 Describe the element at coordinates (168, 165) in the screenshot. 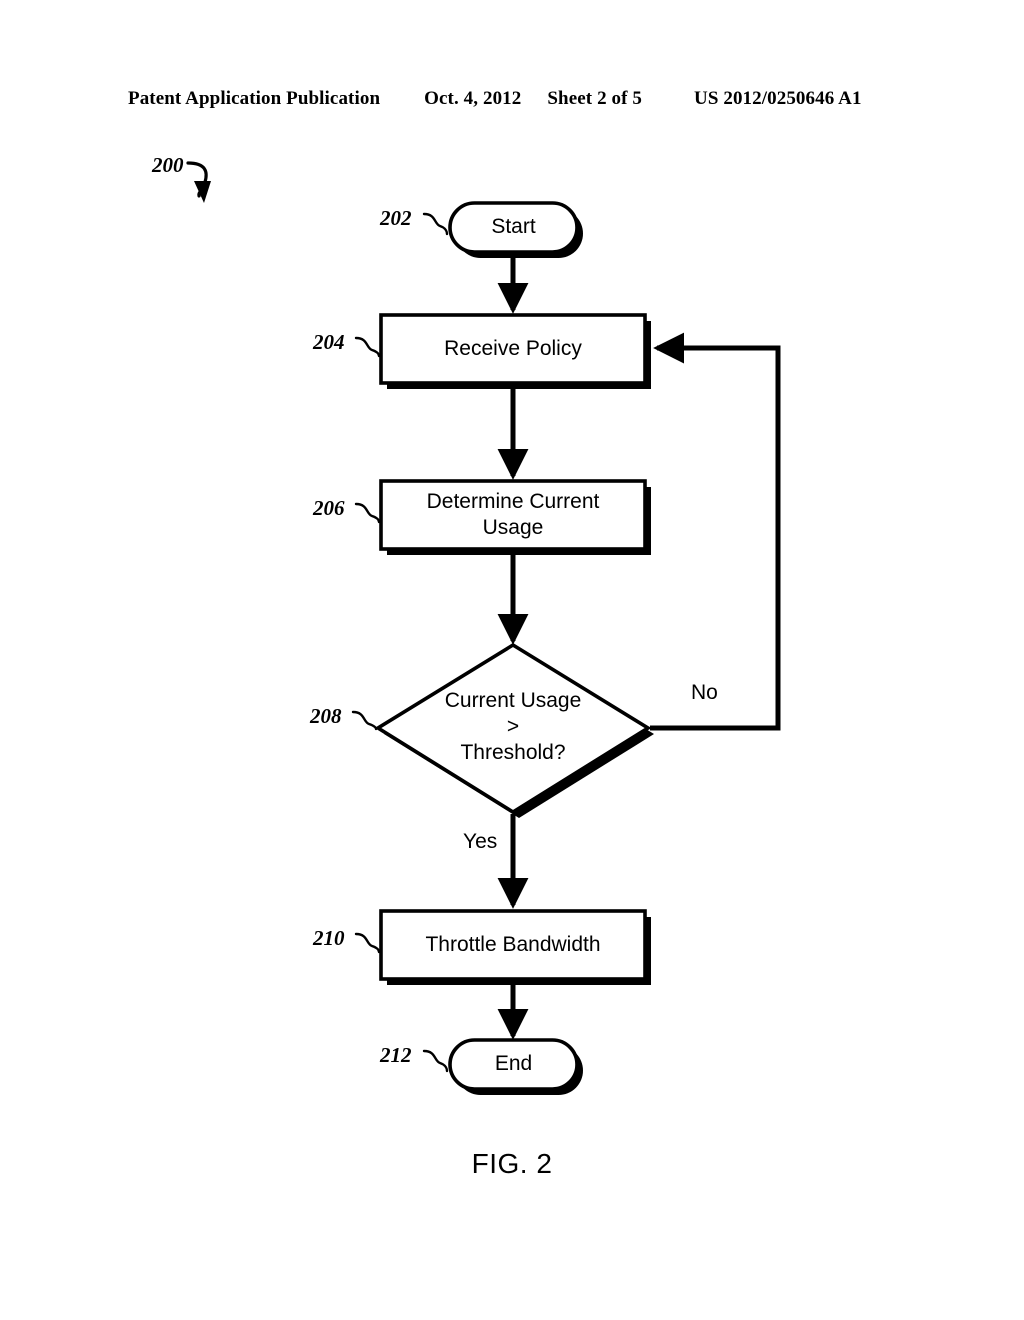

I see `diagram-reference-number: 200` at that location.